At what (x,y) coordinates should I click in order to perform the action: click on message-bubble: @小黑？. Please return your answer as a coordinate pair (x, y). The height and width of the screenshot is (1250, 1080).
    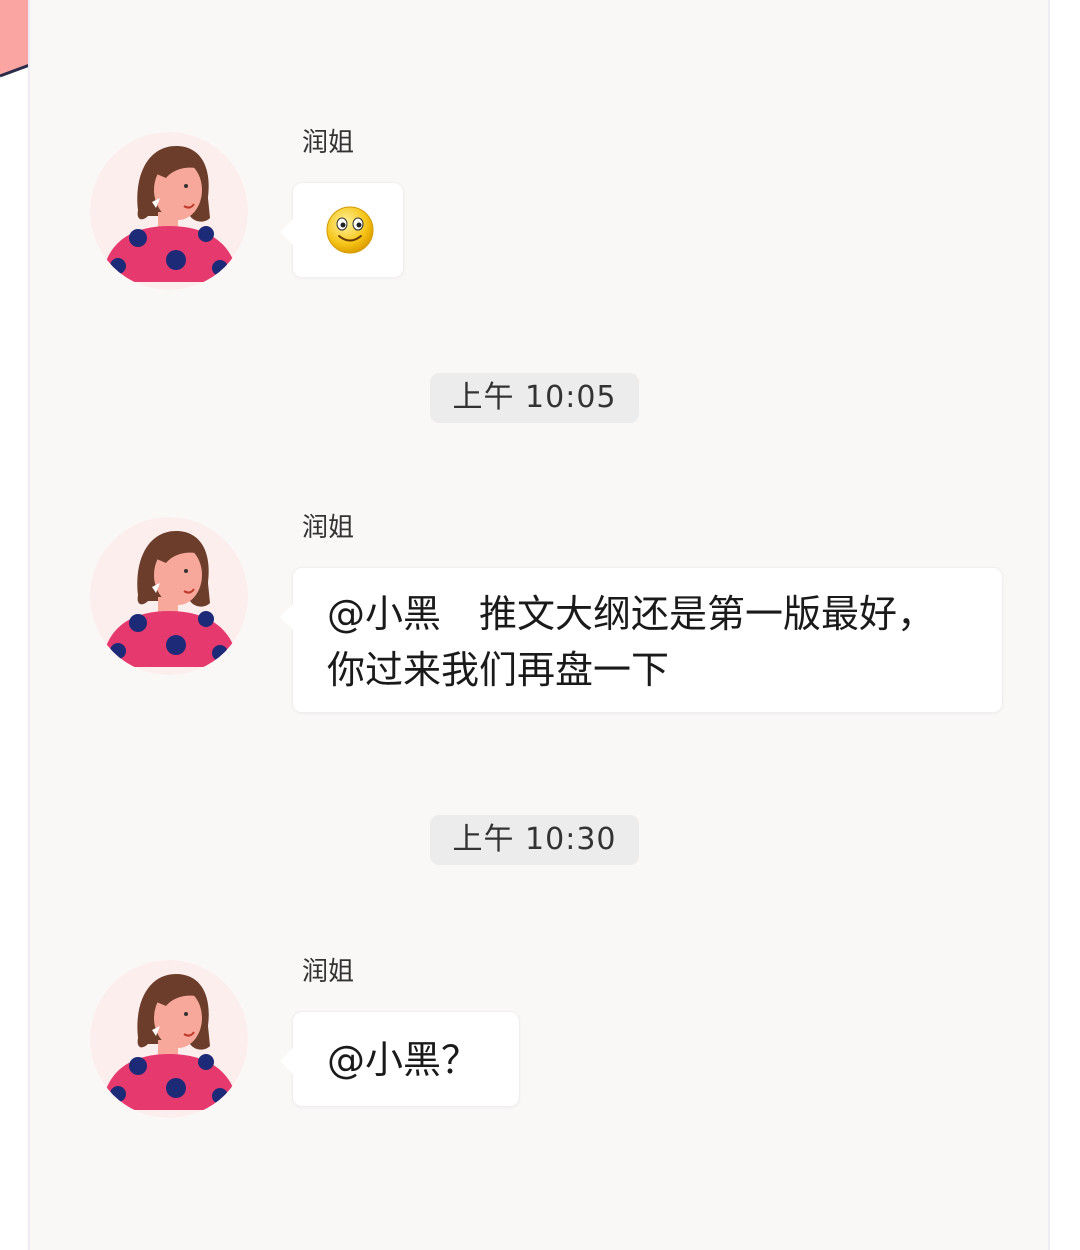
    Looking at the image, I should click on (400, 1059).